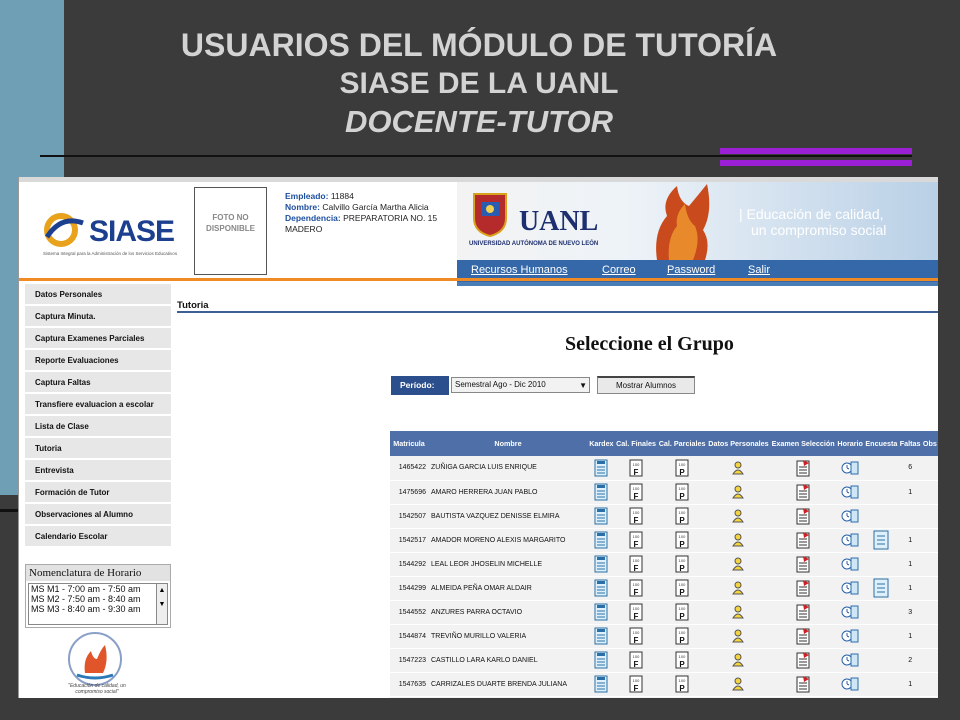 The height and width of the screenshot is (720, 960). I want to click on menu-item-calendario: Calendario Escolar, so click(98, 536).